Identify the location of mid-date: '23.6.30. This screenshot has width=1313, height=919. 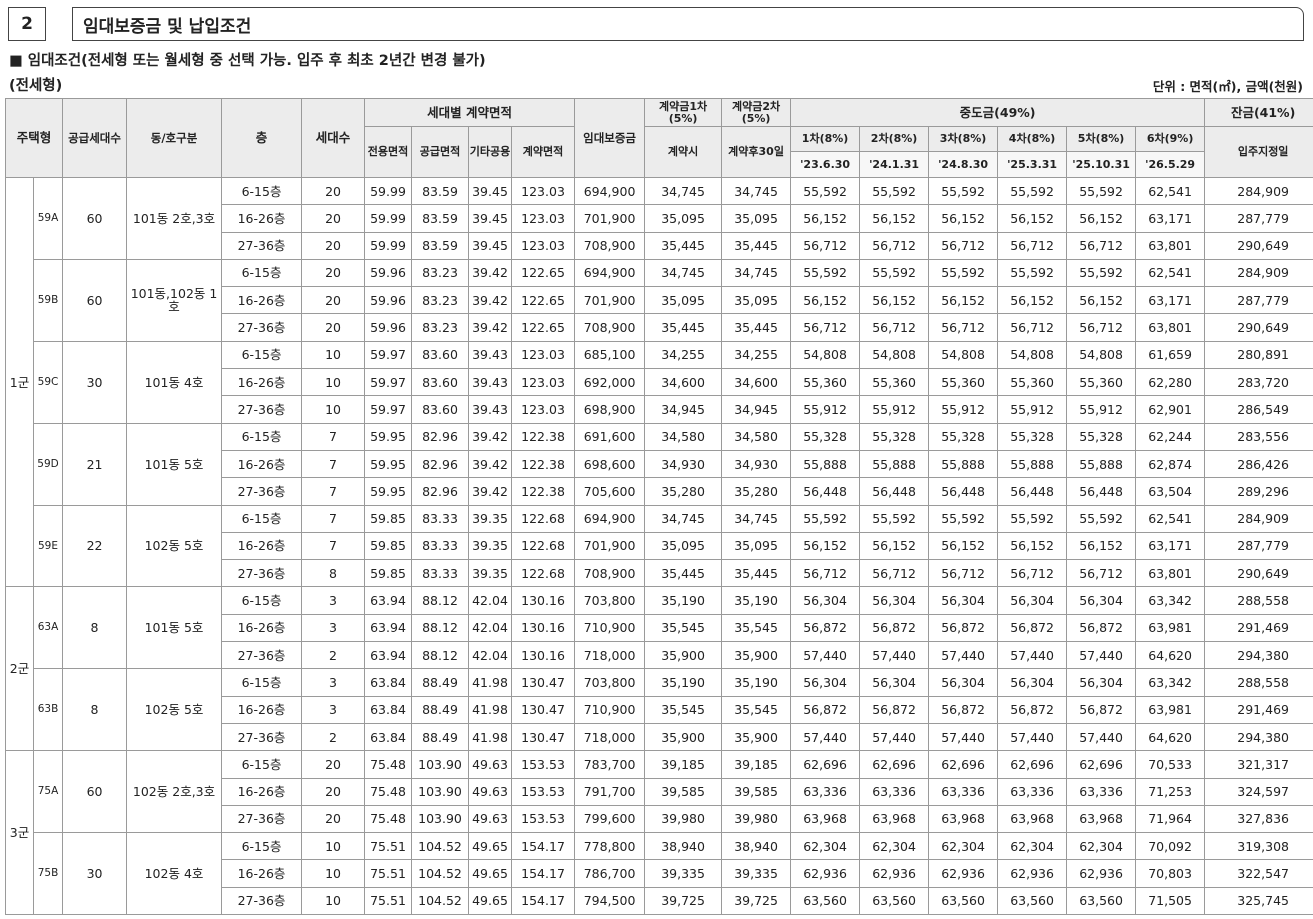
(825, 164).